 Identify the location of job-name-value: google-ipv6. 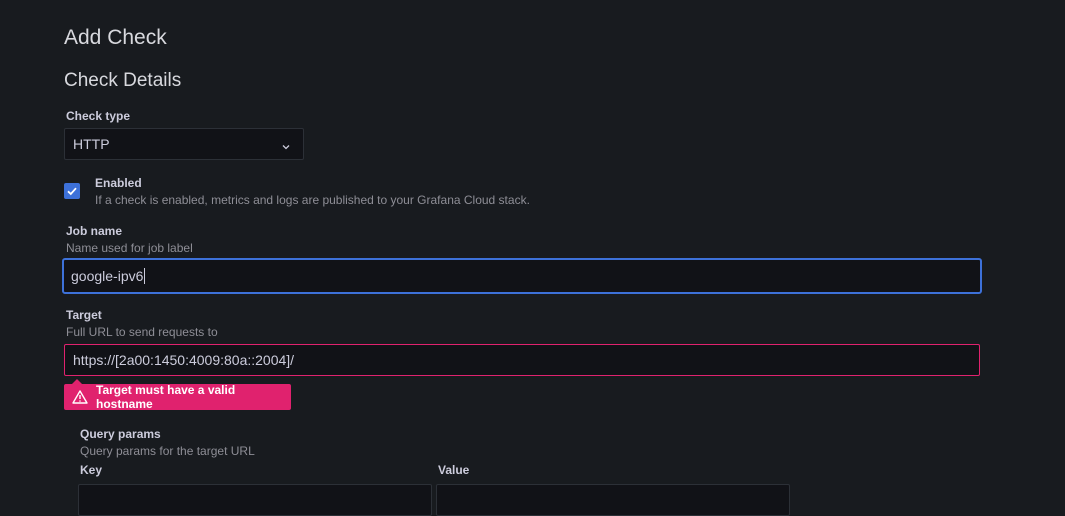
(107, 276).